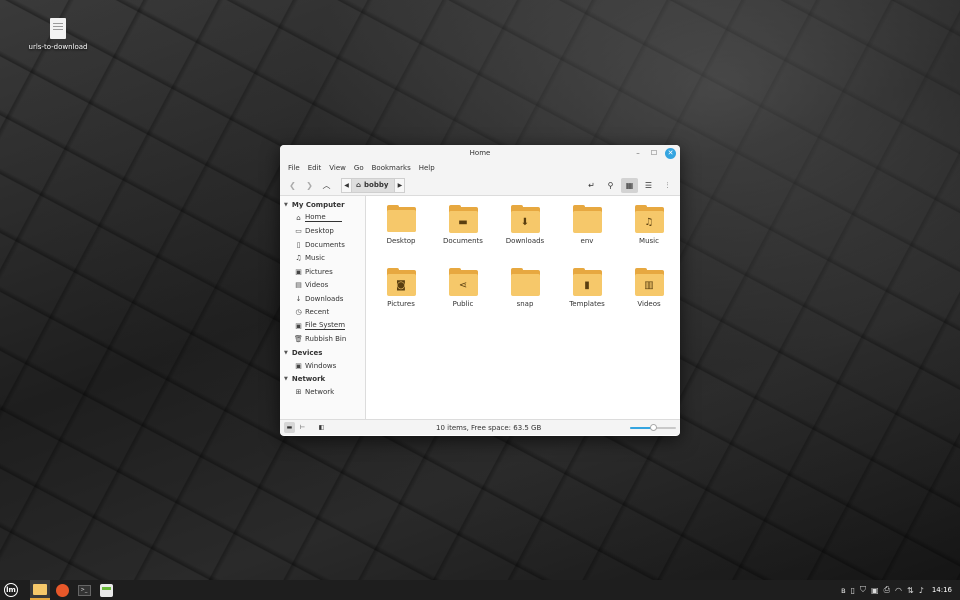  I want to click on folder-snap: snap, so click(525, 298).